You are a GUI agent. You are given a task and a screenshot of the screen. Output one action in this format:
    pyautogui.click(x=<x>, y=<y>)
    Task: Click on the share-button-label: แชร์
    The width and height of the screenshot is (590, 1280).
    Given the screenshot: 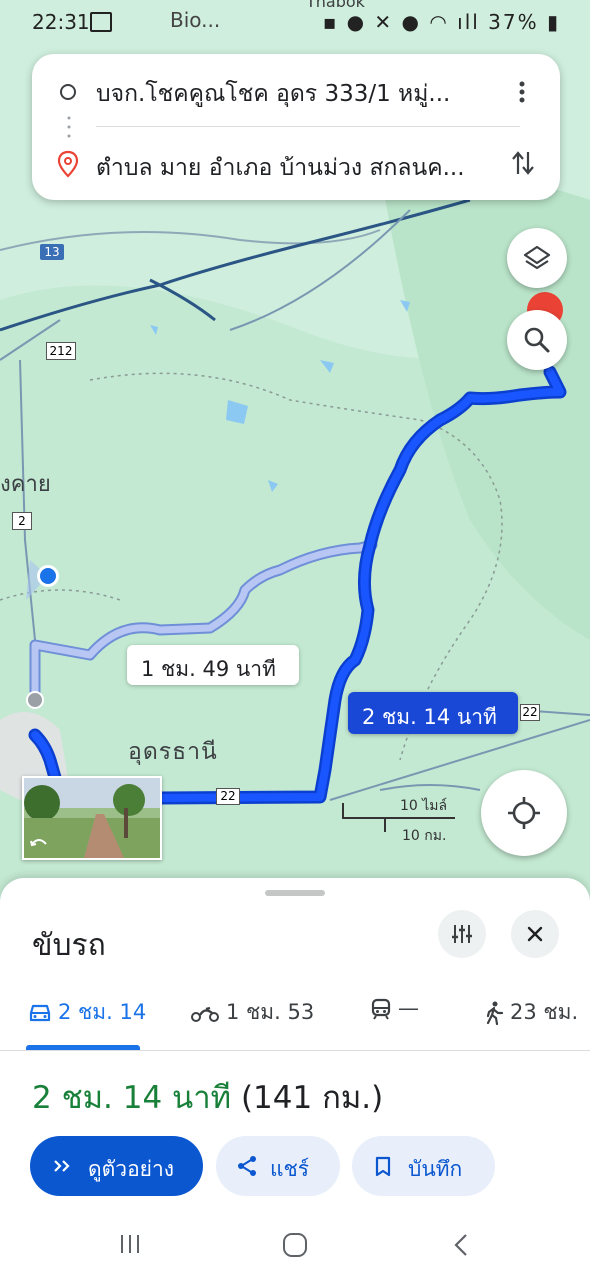 What is the action you would take?
    pyautogui.click(x=290, y=1169)
    